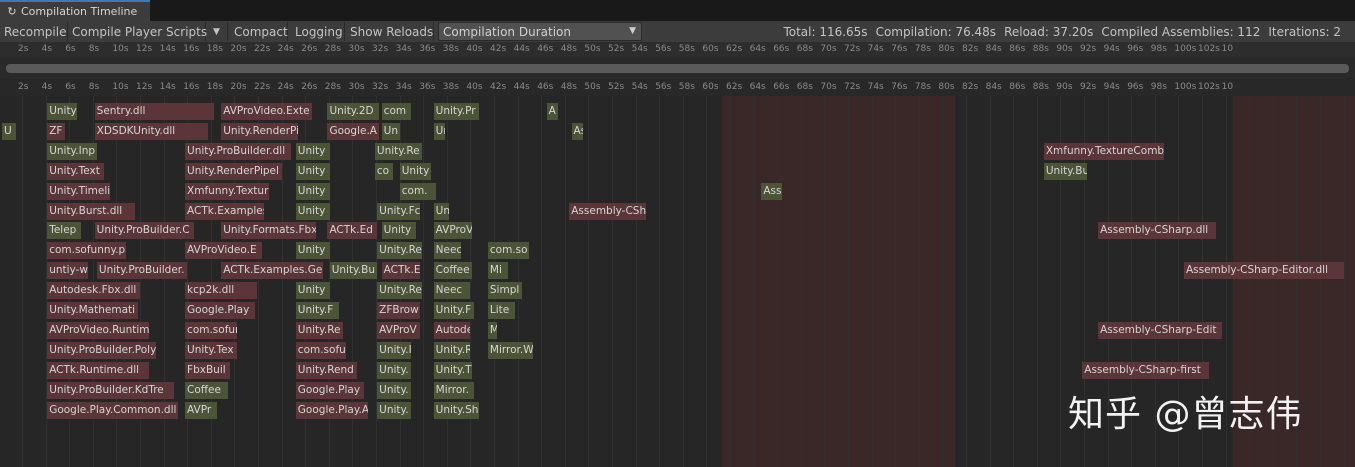  What do you see at coordinates (320, 350) in the screenshot?
I see `assembly-bar: com.sofu` at bounding box center [320, 350].